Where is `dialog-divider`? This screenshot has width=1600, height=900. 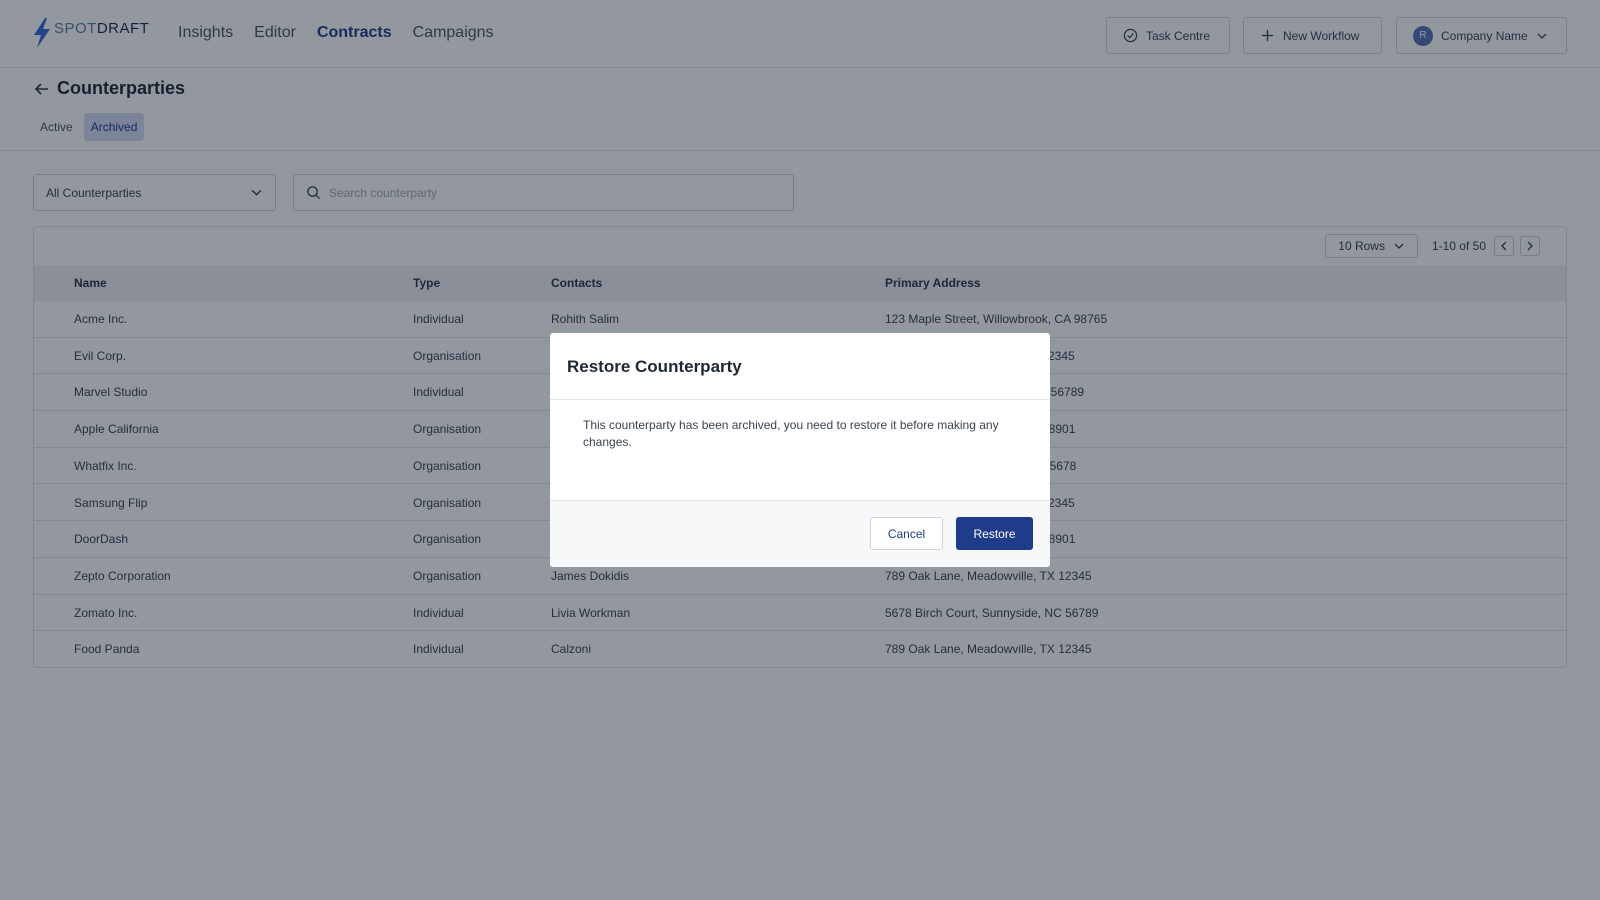
dialog-divider is located at coordinates (800, 399).